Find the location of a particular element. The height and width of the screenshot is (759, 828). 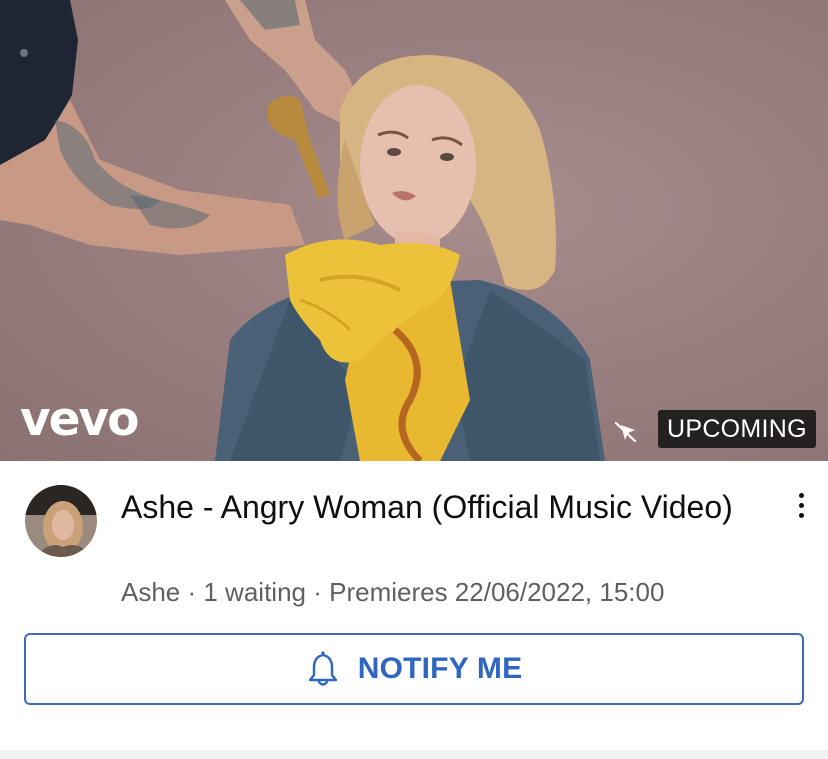

cast-off-icon is located at coordinates (626, 432).